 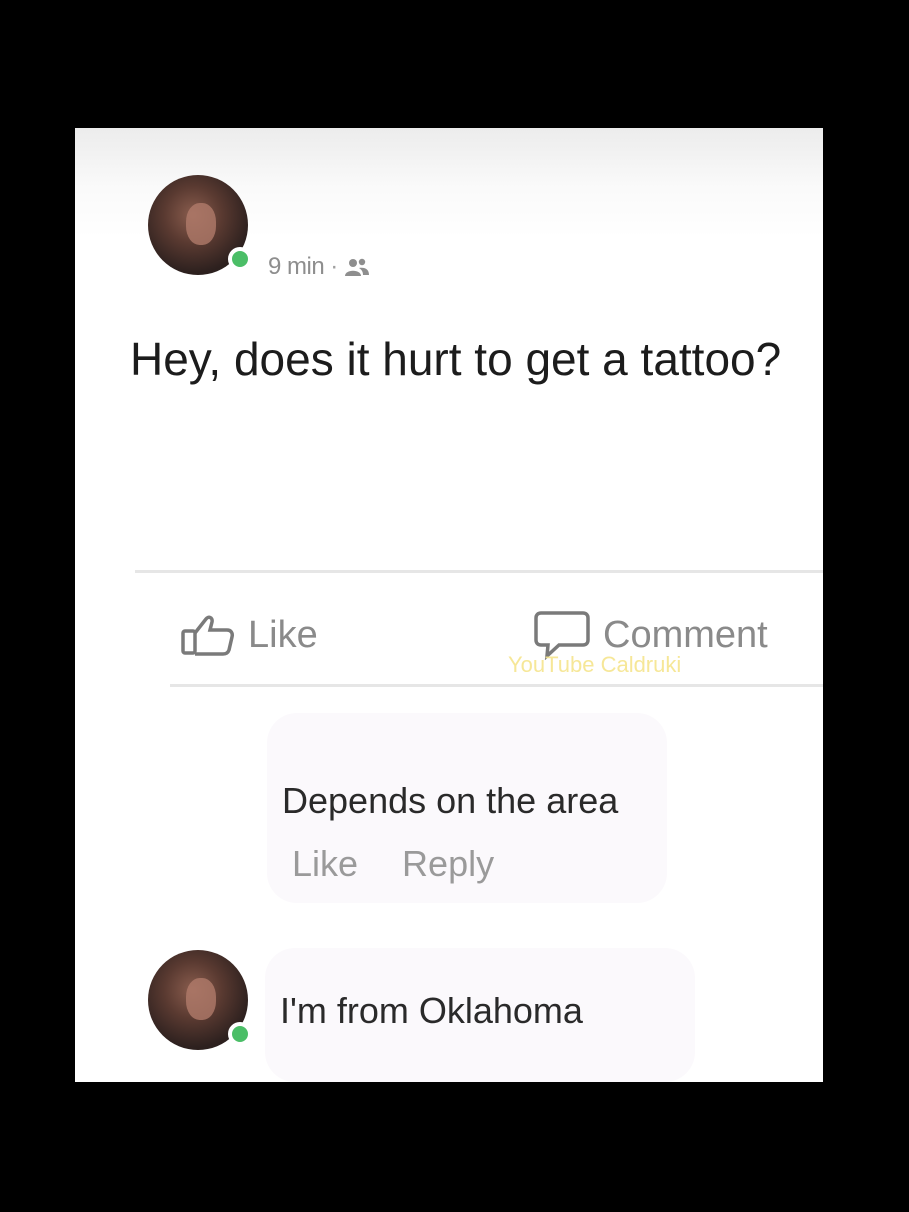 I want to click on poster-avatar, so click(x=200, y=225).